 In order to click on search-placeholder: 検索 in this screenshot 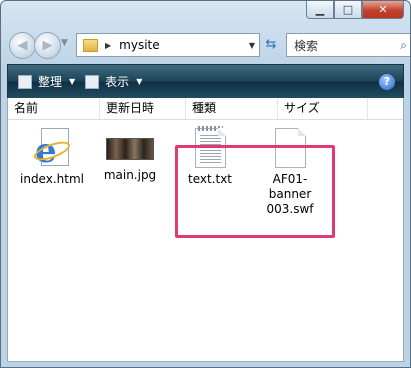, I will do `click(306, 45)`.